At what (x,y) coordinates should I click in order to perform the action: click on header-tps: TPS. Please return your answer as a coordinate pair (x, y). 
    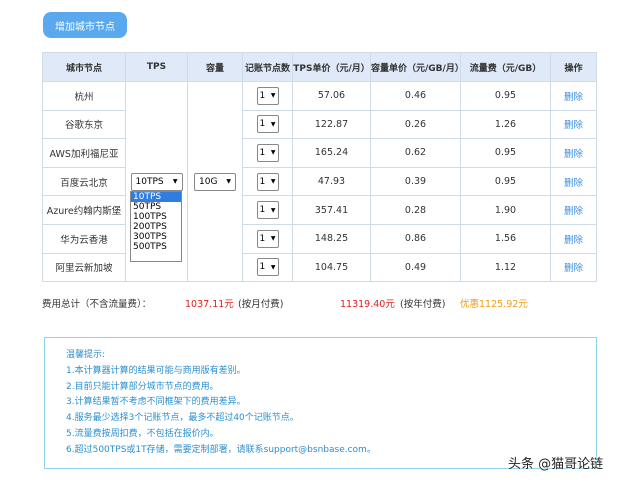
    Looking at the image, I should click on (156, 67).